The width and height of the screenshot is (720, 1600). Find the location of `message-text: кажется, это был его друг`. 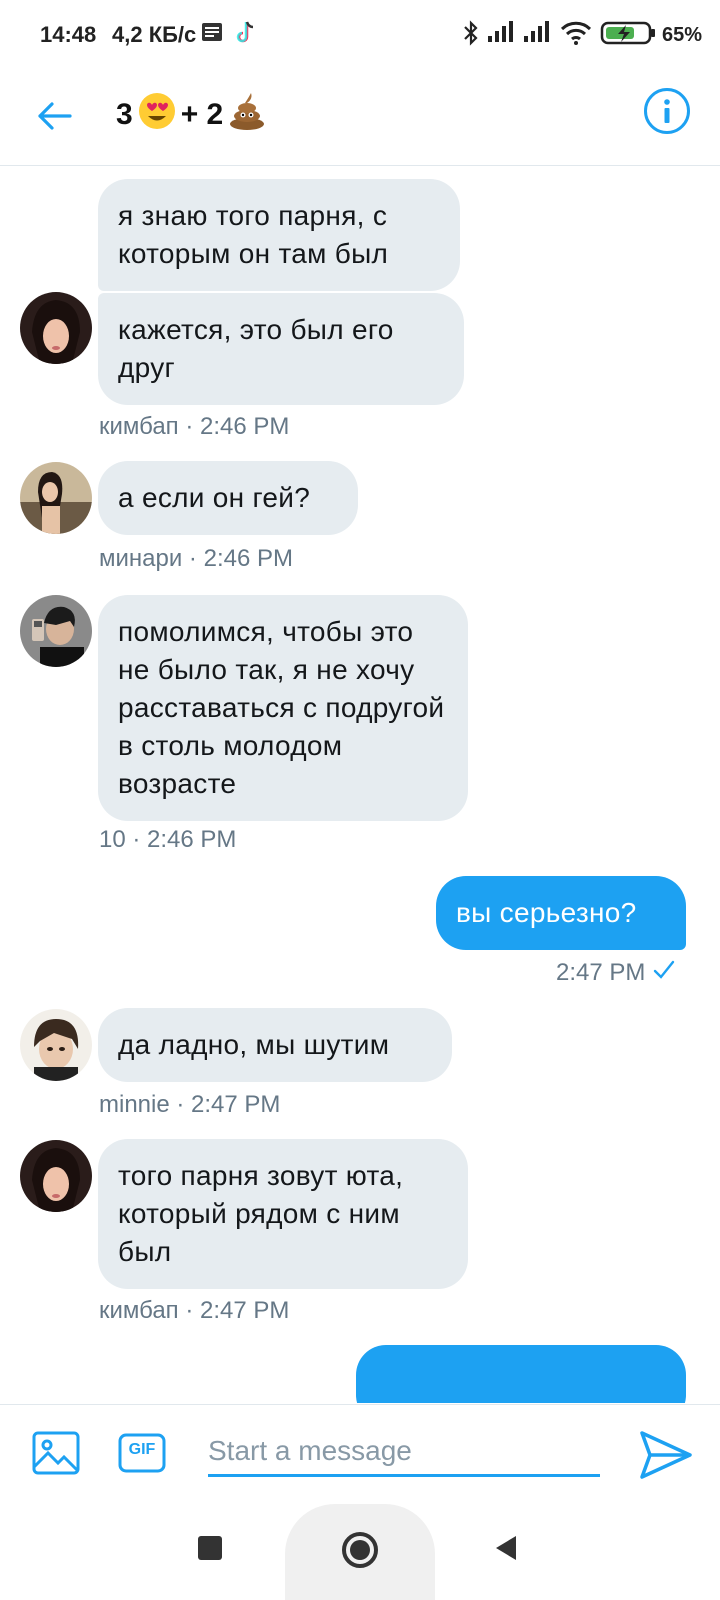

message-text: кажется, это был его друг is located at coordinates (256, 348).